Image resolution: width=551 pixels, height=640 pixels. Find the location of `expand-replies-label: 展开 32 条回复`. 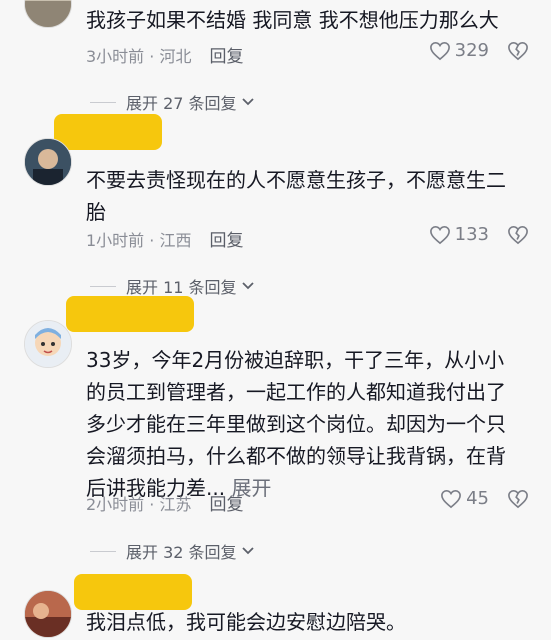

expand-replies-label: 展开 32 条回复 is located at coordinates (181, 552).